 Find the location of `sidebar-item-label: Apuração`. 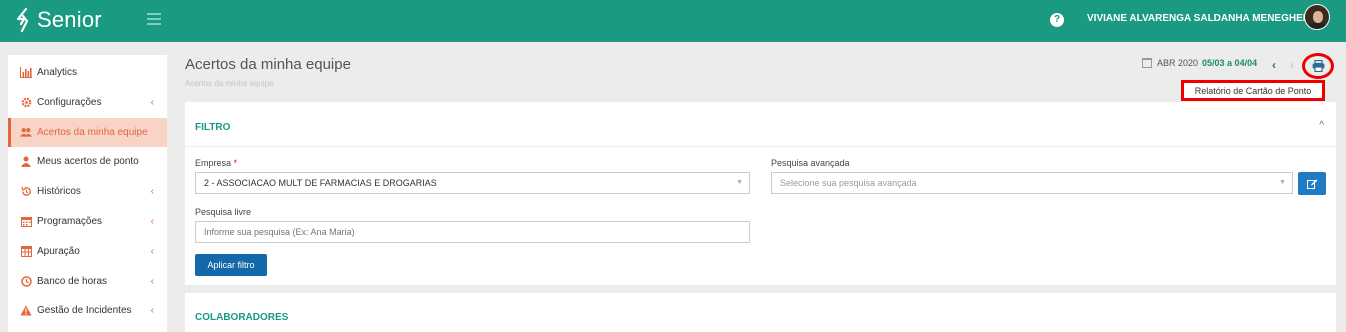

sidebar-item-label: Apuração is located at coordinates (58, 251).